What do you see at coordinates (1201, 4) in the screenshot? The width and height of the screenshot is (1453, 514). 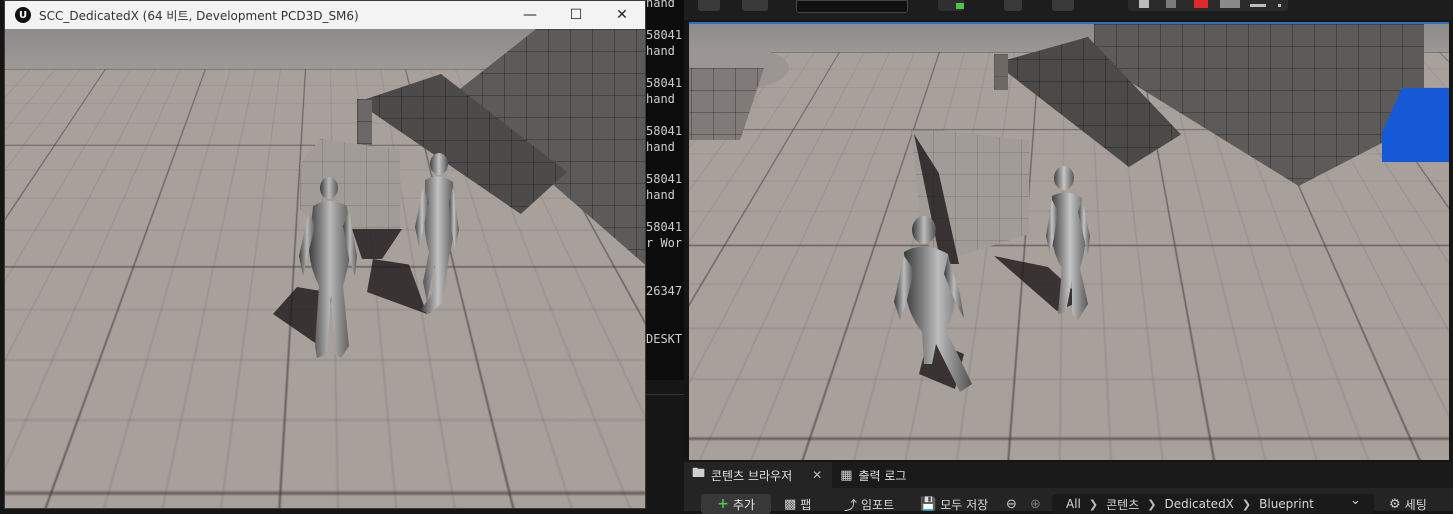 I see `stop-icon` at bounding box center [1201, 4].